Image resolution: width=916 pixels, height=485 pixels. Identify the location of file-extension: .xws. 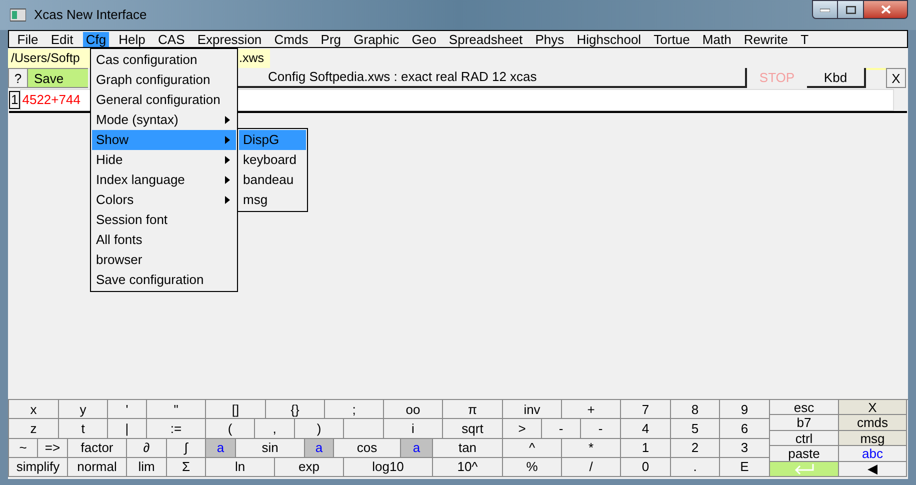
(251, 59).